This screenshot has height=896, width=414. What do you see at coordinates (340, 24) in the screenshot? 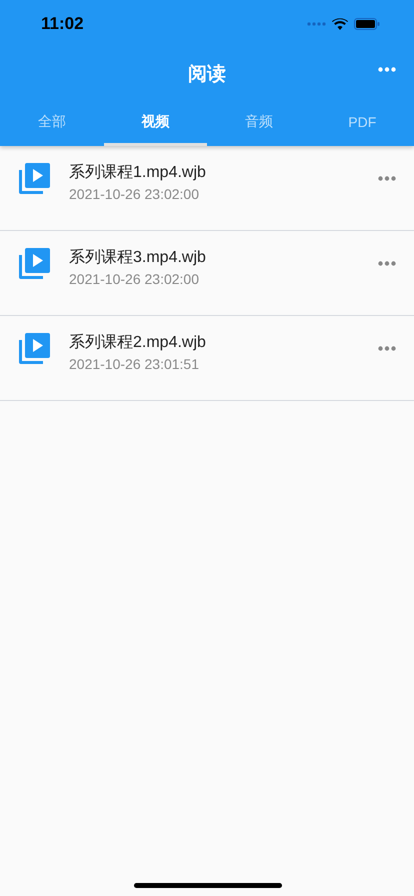
I see `wifi-icon` at bounding box center [340, 24].